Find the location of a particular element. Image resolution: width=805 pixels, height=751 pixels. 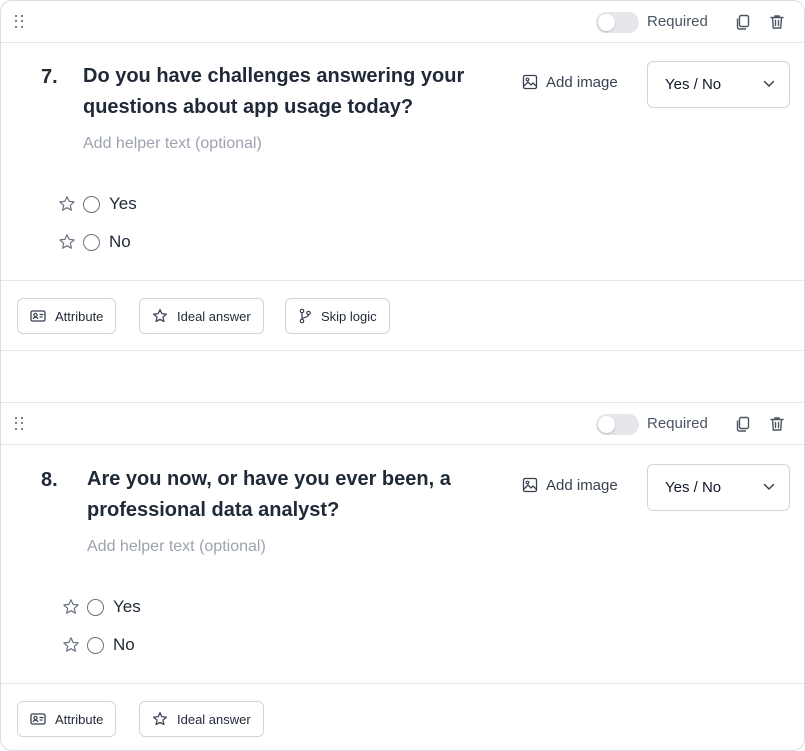

card-separator is located at coordinates (402, 377).